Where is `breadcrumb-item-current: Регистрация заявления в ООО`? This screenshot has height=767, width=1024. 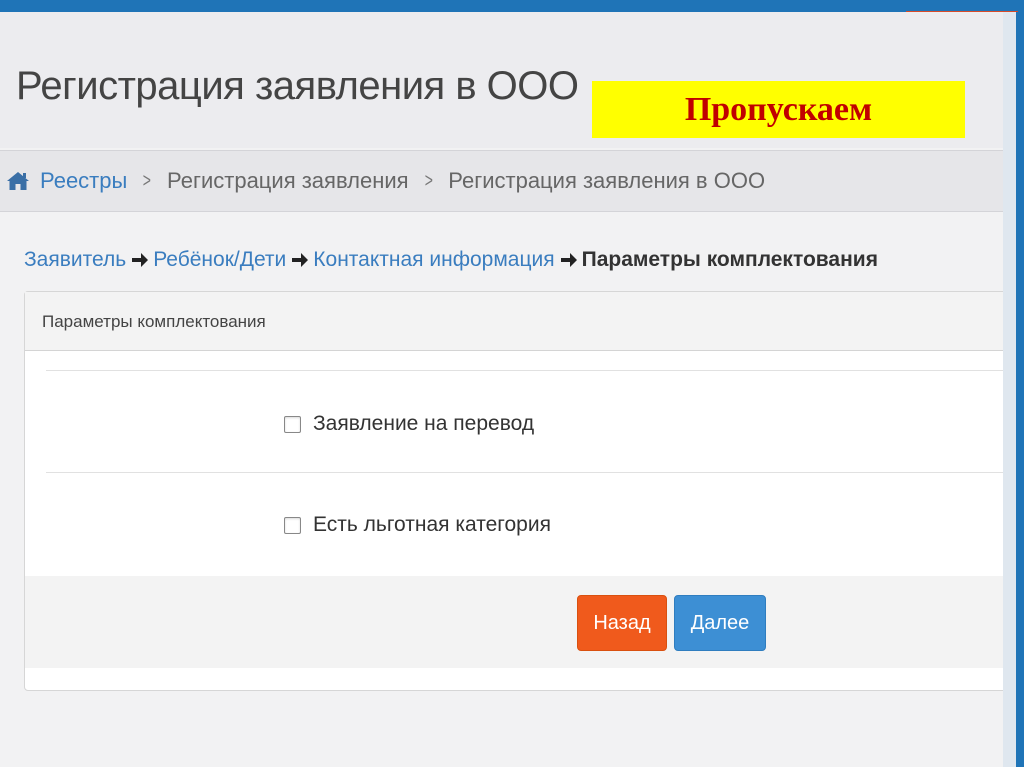 breadcrumb-item-current: Регистрация заявления в ООО is located at coordinates (607, 180).